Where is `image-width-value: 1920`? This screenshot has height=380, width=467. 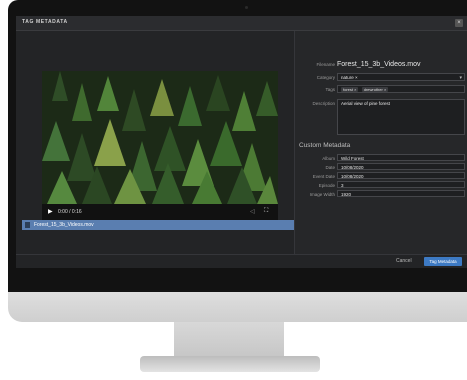 image-width-value: 1920 is located at coordinates (346, 194).